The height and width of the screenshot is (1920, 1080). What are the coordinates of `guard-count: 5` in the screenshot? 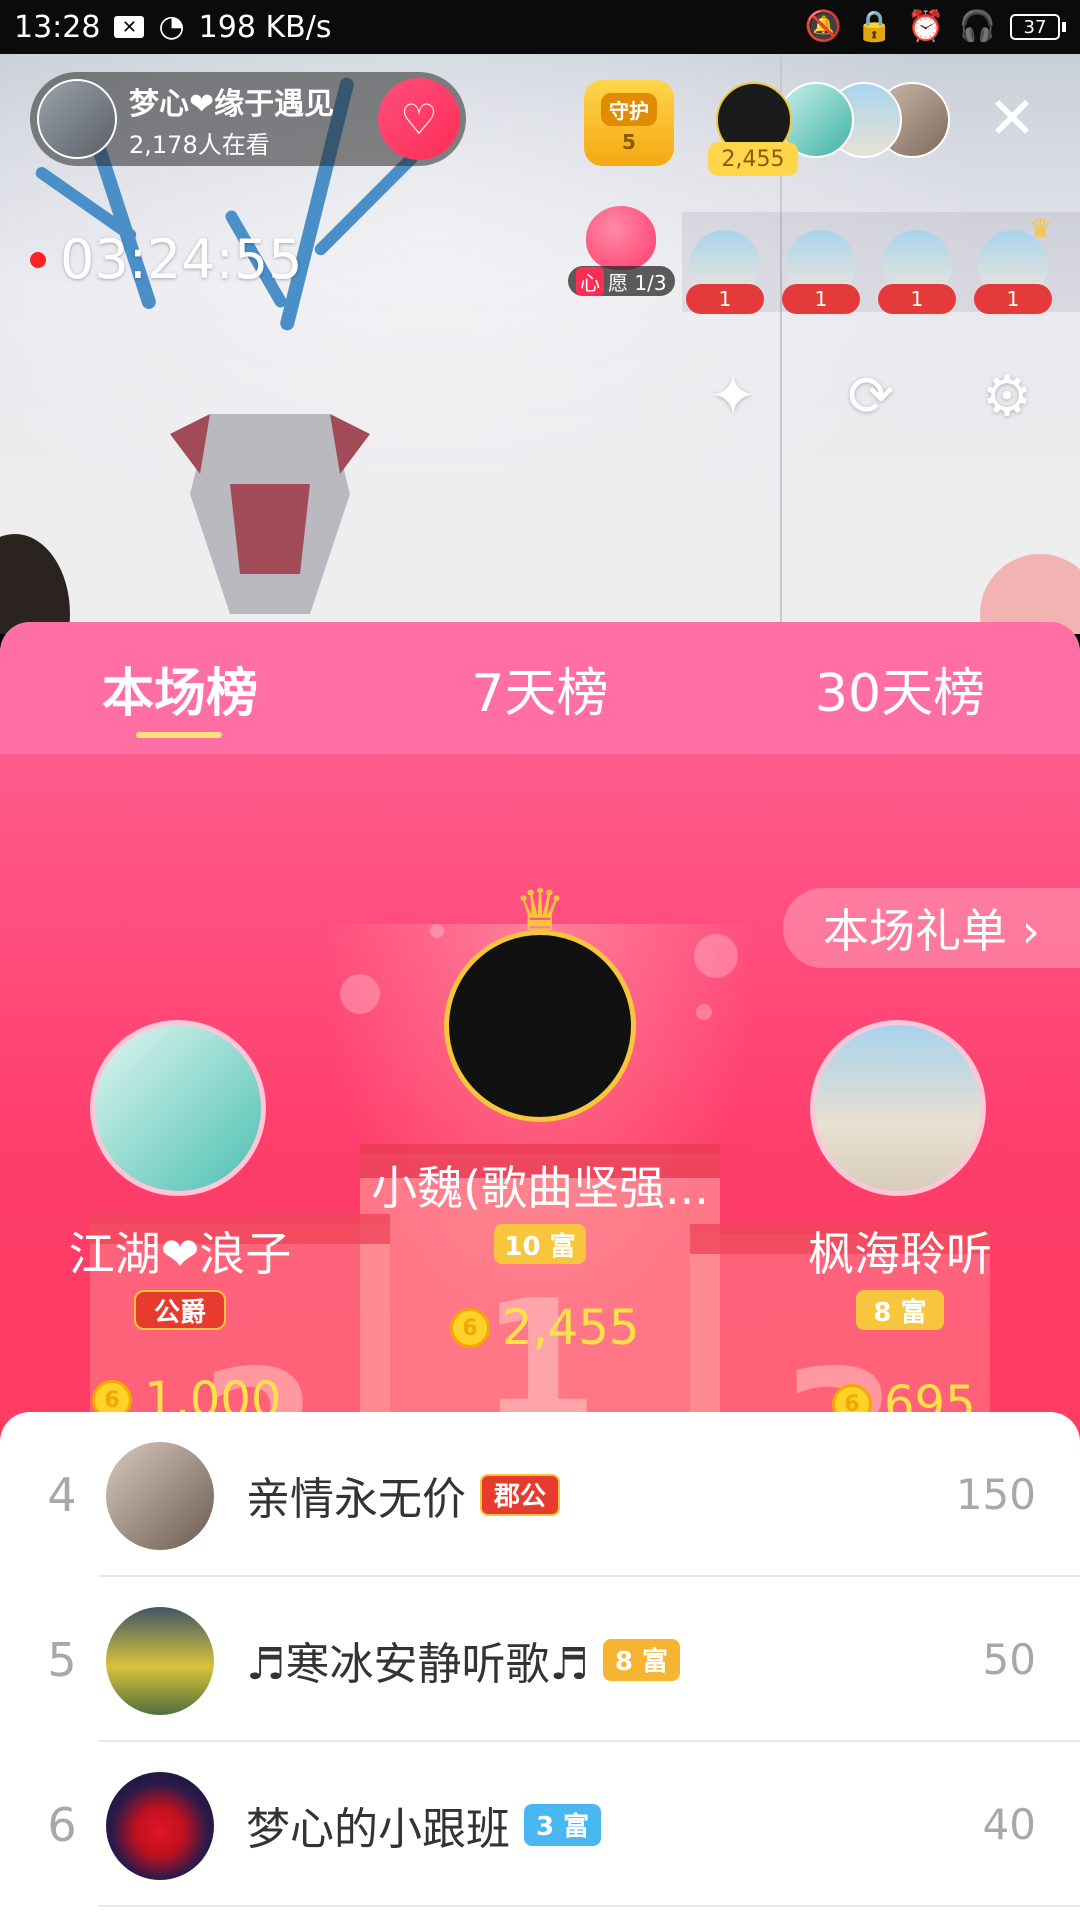 It's located at (629, 141).